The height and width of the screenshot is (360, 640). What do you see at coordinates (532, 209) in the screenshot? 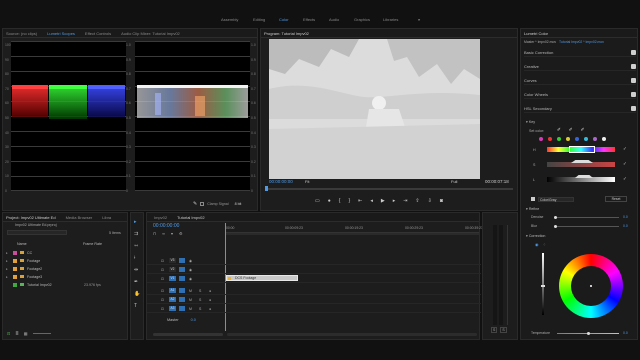
I see `refine-section: ▾ Refine` at bounding box center [532, 209].